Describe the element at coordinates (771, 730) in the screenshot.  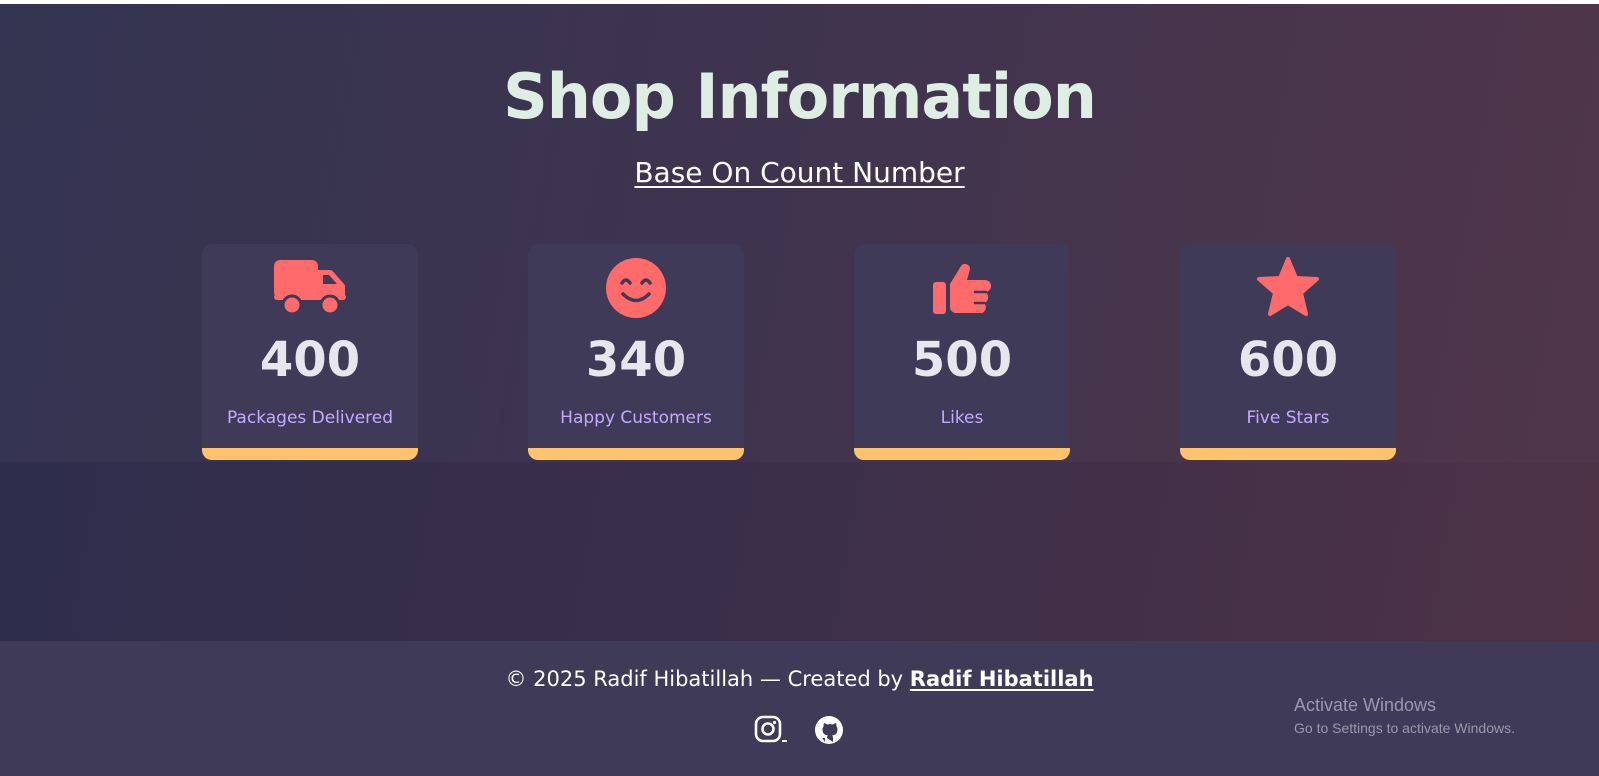
I see `instagram-icon` at that location.